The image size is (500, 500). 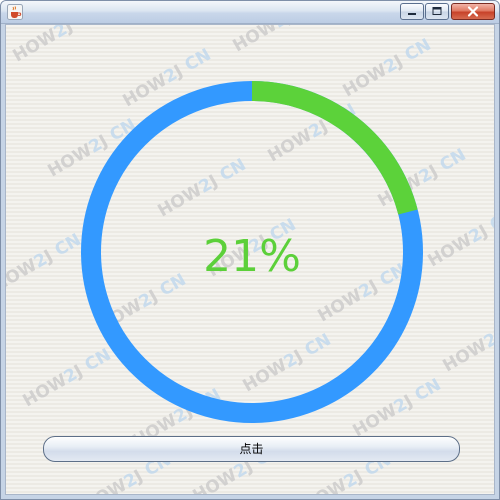 I want to click on progress-percent-label: 21%, so click(x=252, y=256).